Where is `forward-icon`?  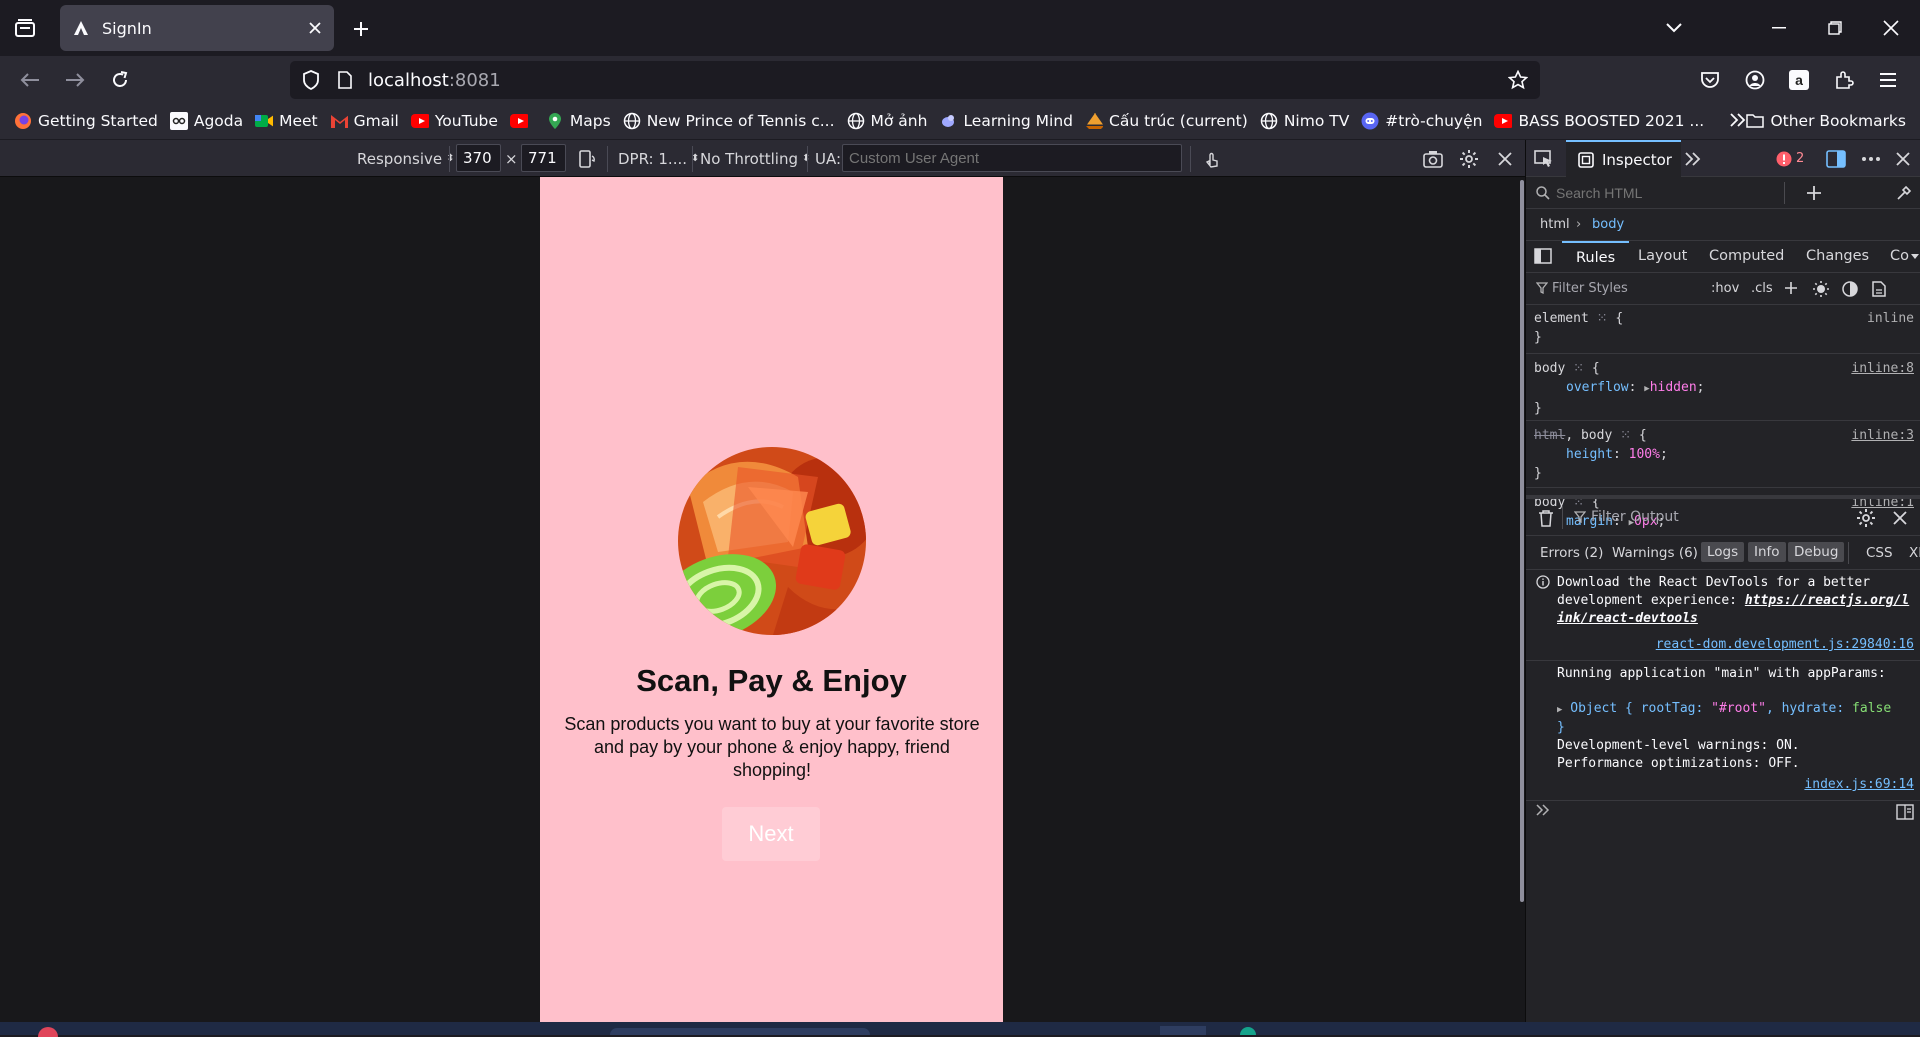
forward-icon is located at coordinates (75, 80).